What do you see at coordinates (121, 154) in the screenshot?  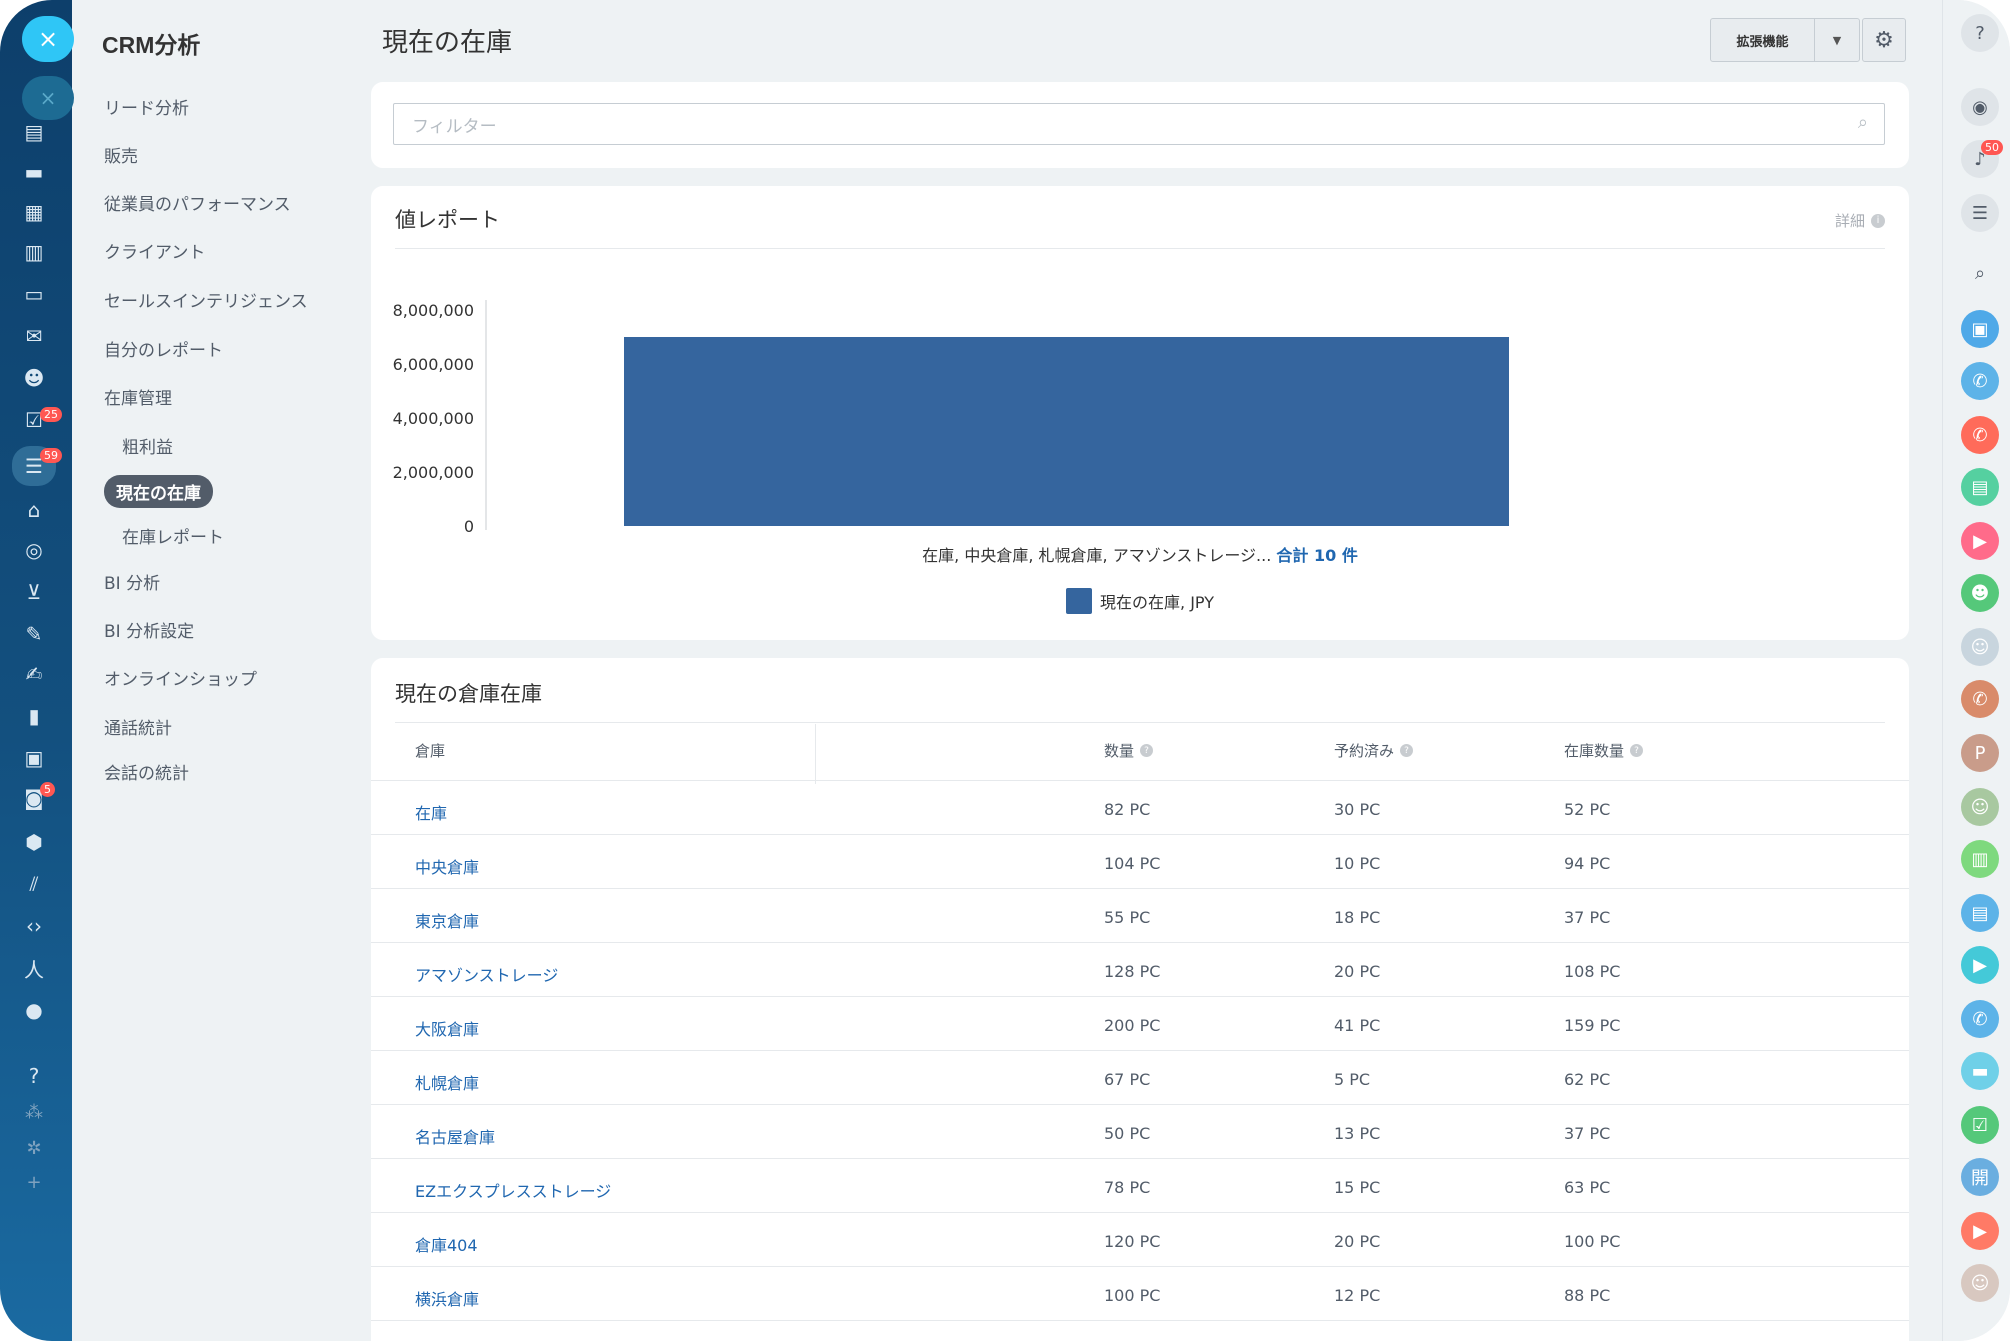 I see `menu-item-sales: 販売` at bounding box center [121, 154].